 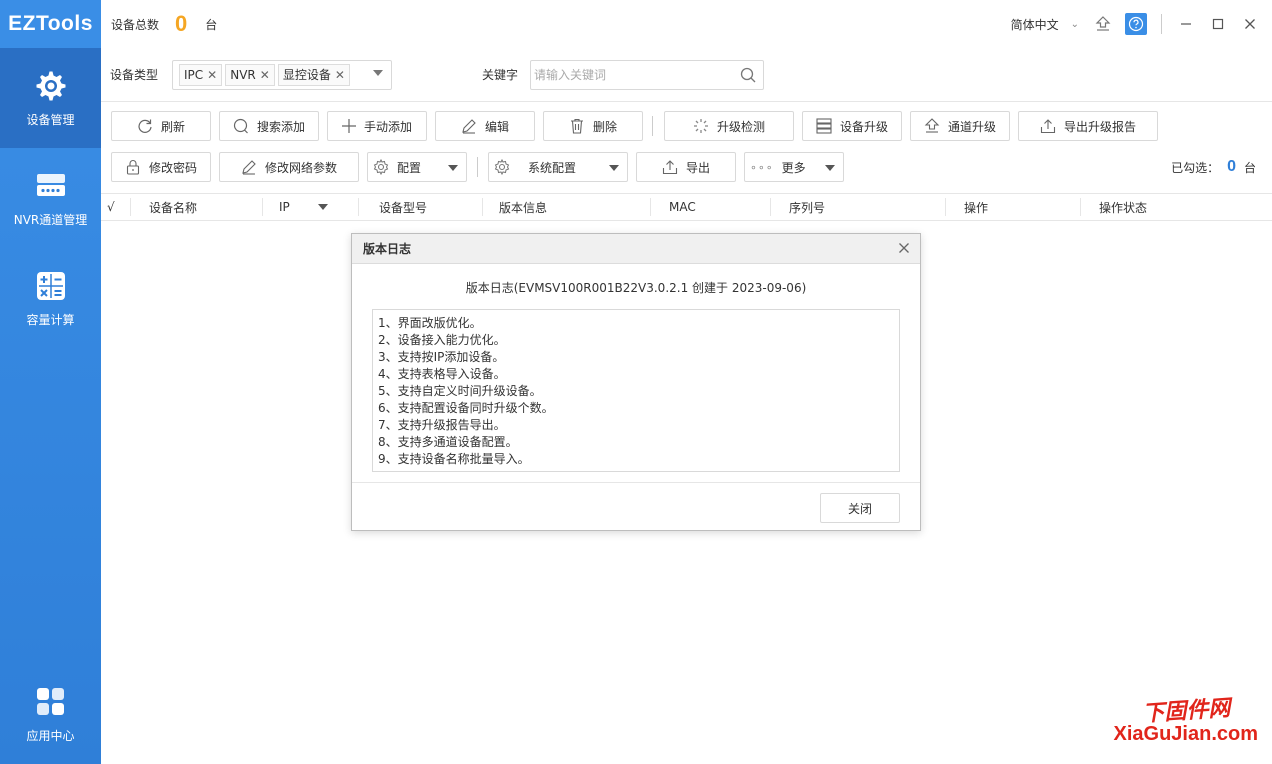 I want to click on export-report-button: 导出升级报告, so click(x=1088, y=126).